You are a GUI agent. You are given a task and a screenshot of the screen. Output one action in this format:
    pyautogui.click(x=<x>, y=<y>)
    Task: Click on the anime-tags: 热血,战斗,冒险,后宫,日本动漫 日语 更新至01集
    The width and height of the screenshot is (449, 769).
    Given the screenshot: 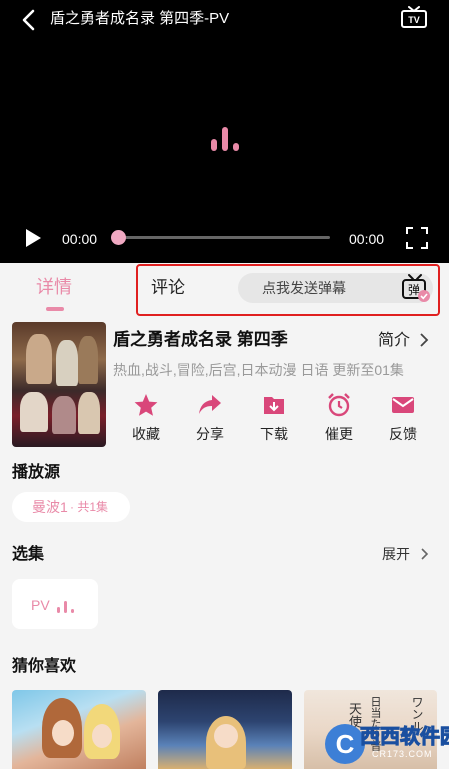 What is the action you would take?
    pyautogui.click(x=258, y=370)
    